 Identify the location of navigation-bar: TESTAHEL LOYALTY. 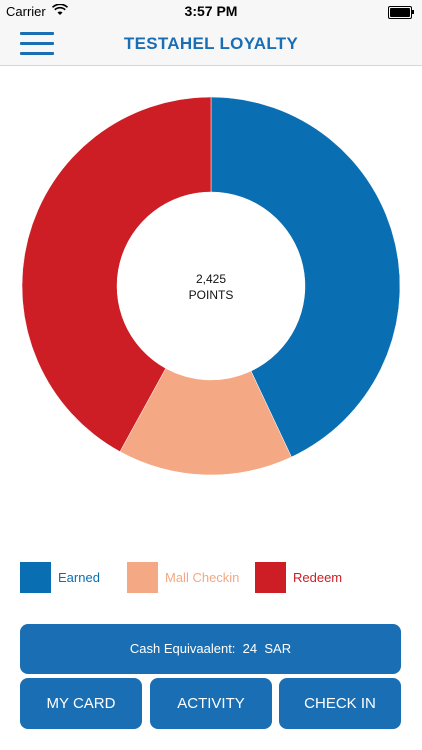
(211, 44).